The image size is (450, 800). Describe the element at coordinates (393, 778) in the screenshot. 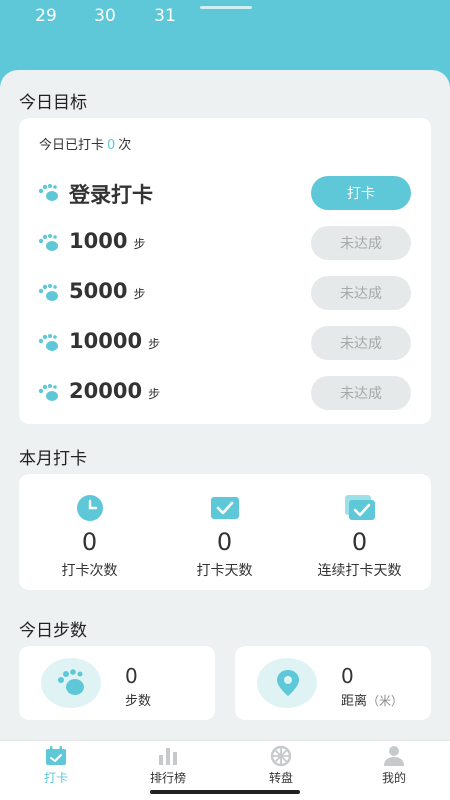

I see `tab-label: 我的` at that location.